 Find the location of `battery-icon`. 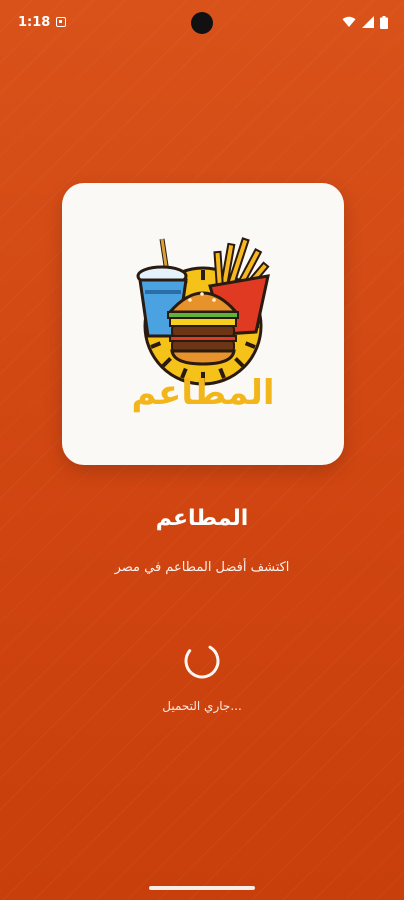

battery-icon is located at coordinates (384, 22).